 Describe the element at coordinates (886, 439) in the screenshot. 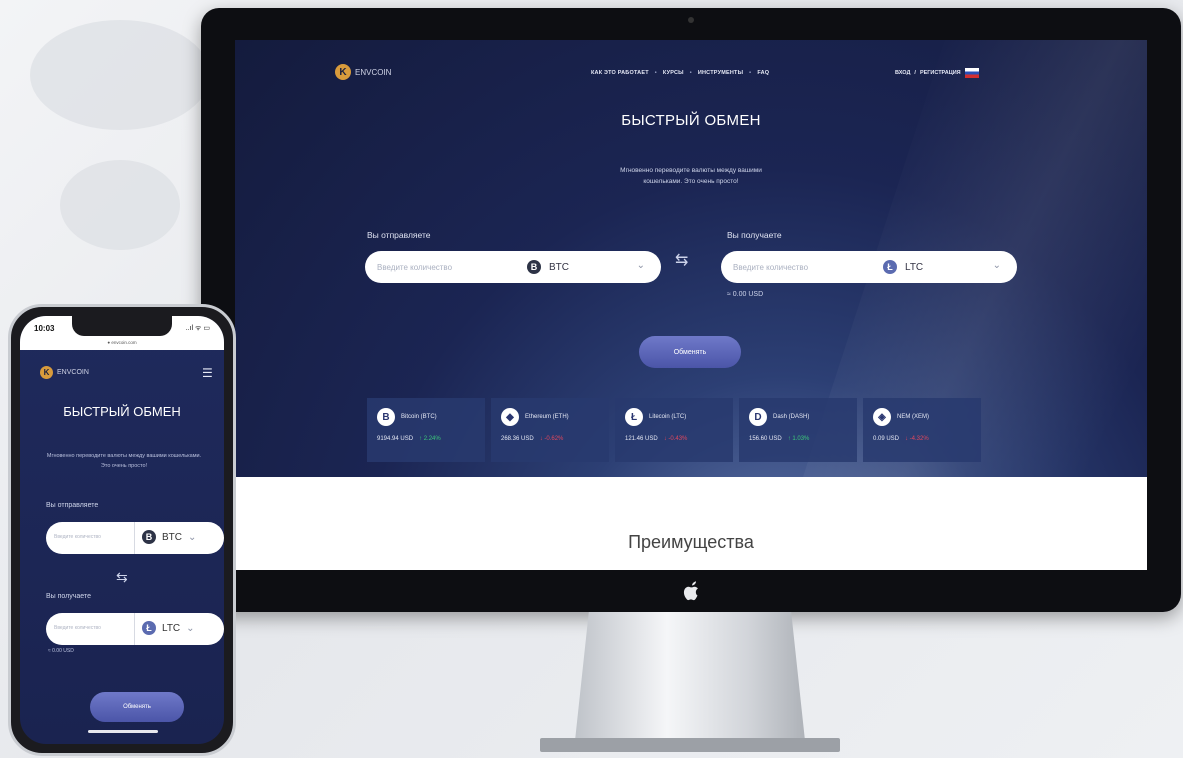

I see `ticker-price: 0.09 USD` at that location.